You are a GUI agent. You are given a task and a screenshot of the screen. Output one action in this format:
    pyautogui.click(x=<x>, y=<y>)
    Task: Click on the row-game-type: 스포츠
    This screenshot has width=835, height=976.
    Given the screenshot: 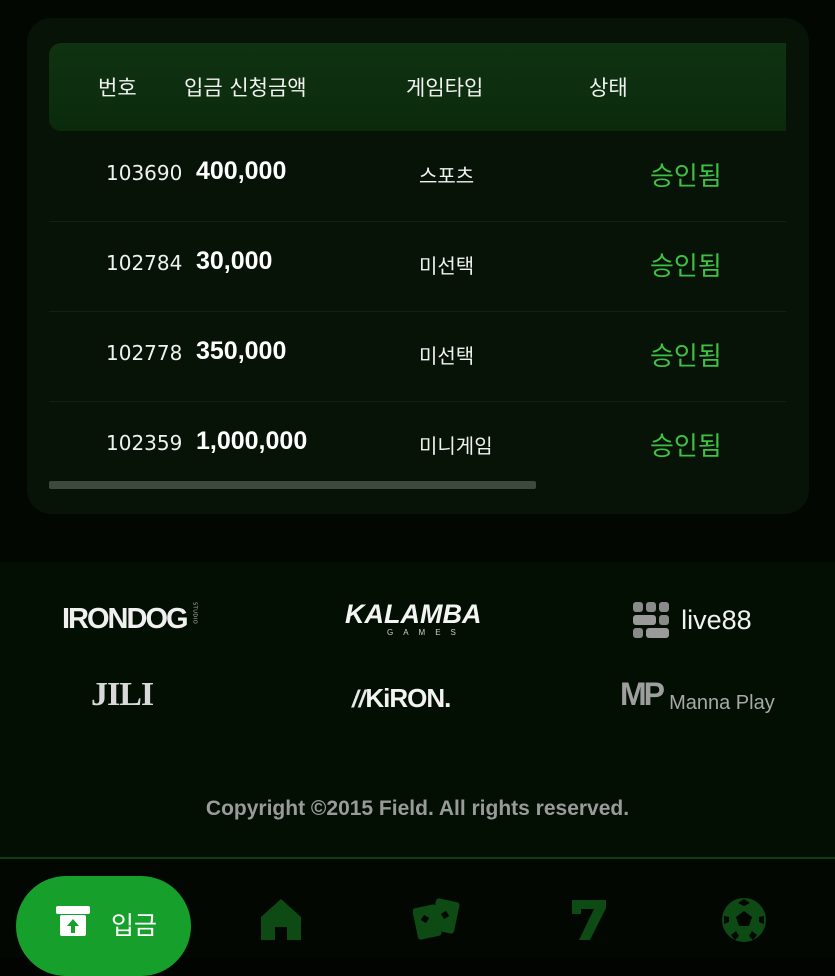 What is the action you would take?
    pyautogui.click(x=447, y=176)
    